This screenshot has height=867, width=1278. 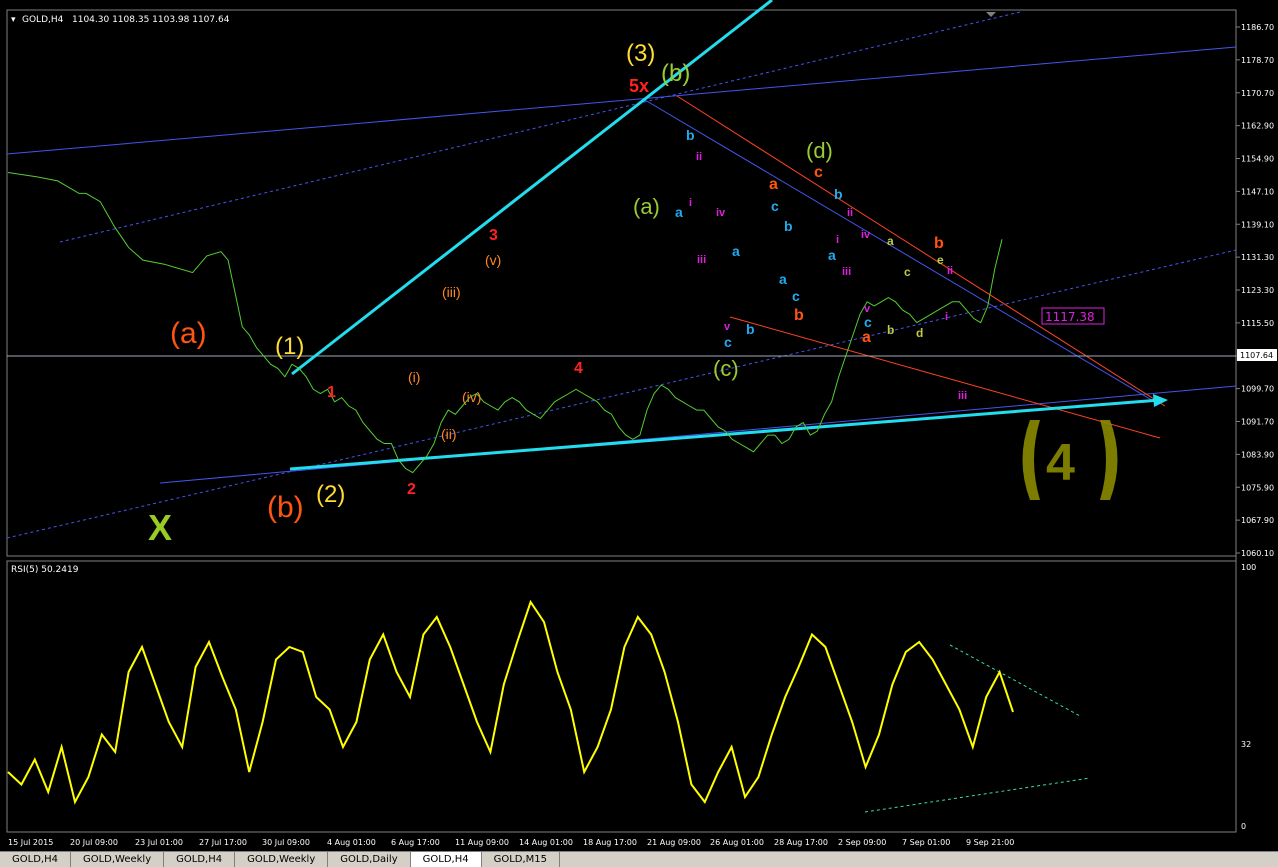 I want to click on price-tick-label: 1091.70, so click(x=1257, y=422).